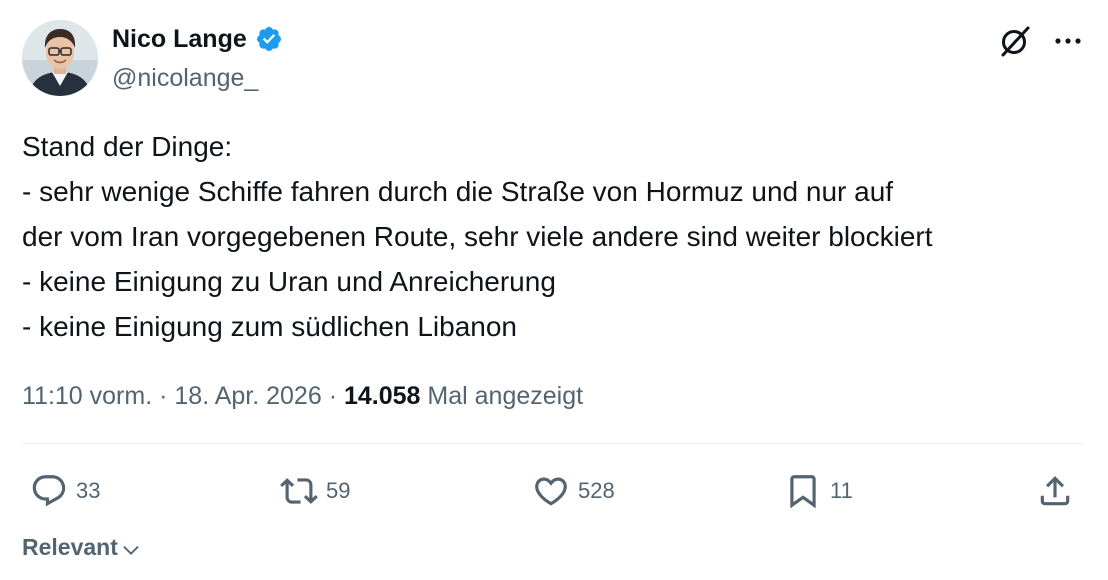 The height and width of the screenshot is (580, 1108). I want to click on reply-button: 33, so click(65, 491).